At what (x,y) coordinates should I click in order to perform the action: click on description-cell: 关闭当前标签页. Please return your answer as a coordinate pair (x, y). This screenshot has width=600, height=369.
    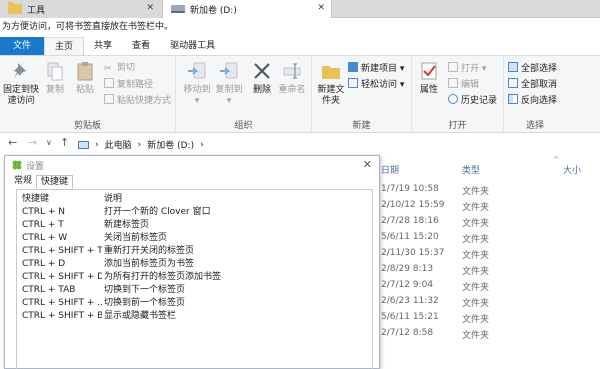
    Looking at the image, I should click on (136, 238).